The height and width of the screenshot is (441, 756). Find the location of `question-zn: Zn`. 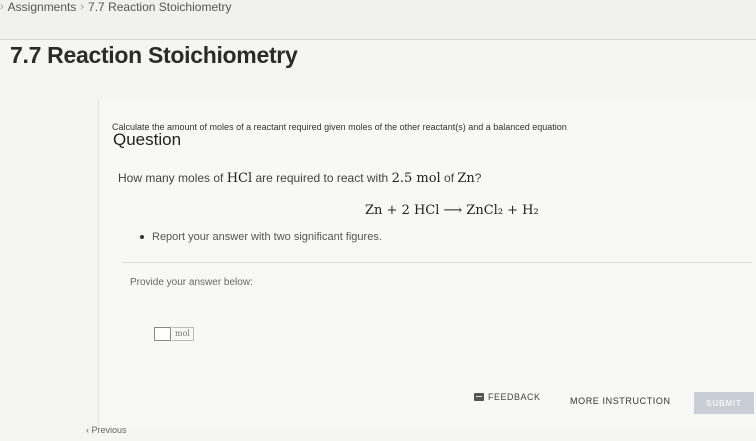

question-zn: Zn is located at coordinates (466, 178).